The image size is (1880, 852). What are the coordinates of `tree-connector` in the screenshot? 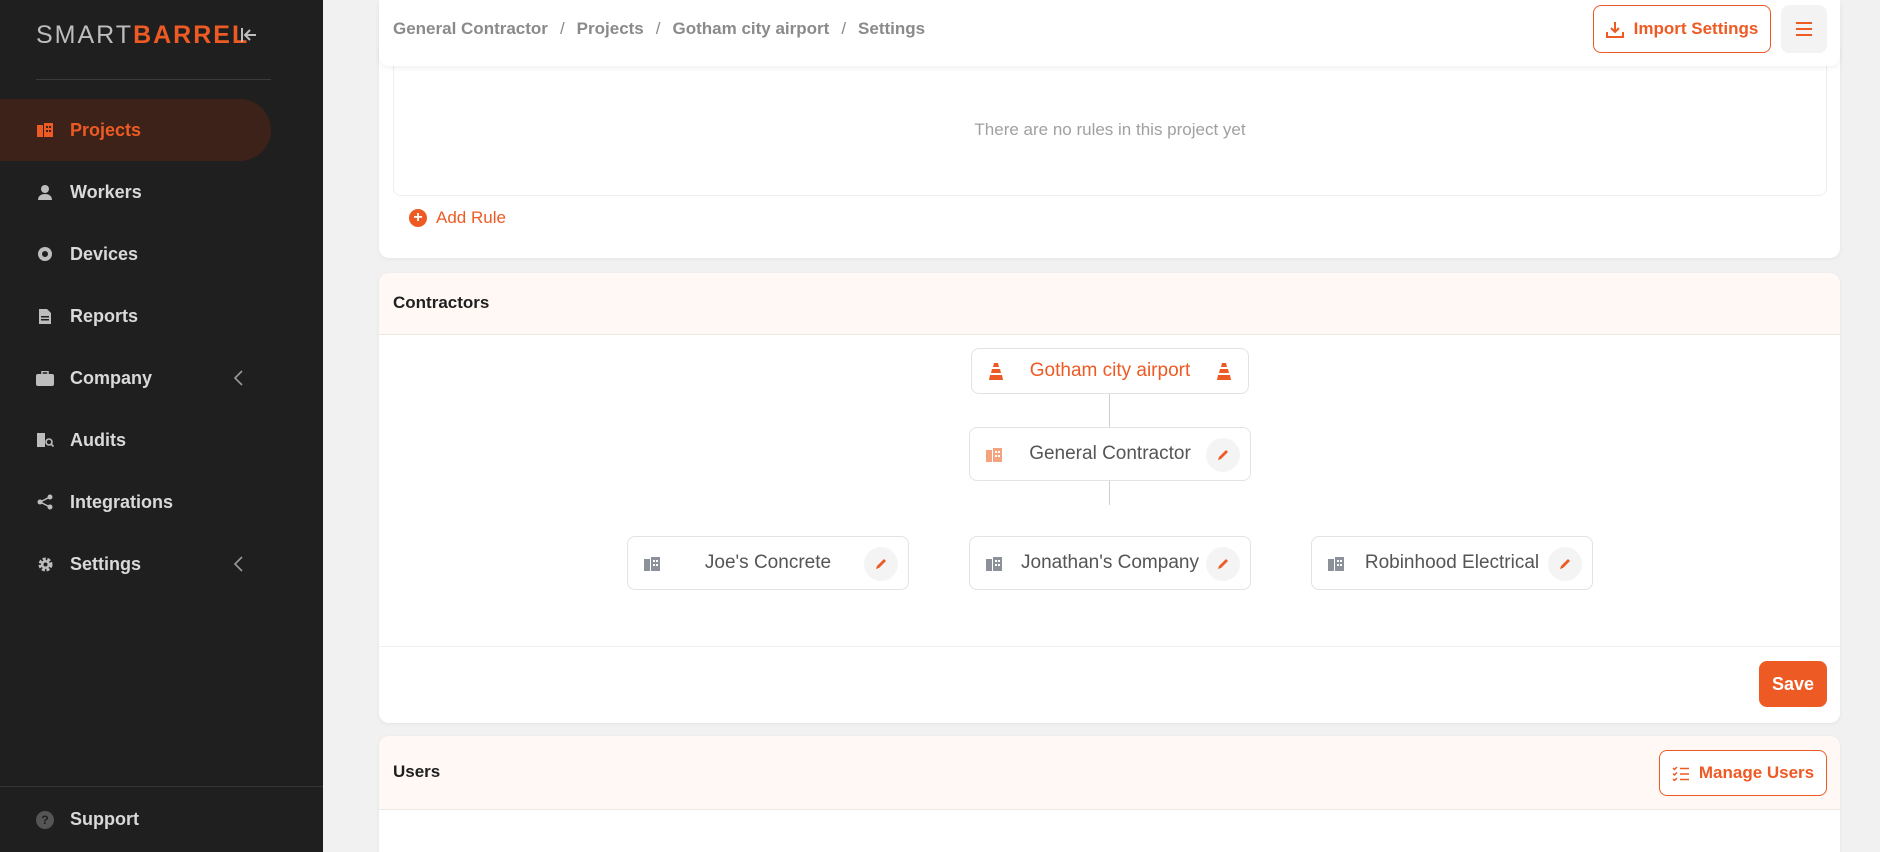 It's located at (1109, 493).